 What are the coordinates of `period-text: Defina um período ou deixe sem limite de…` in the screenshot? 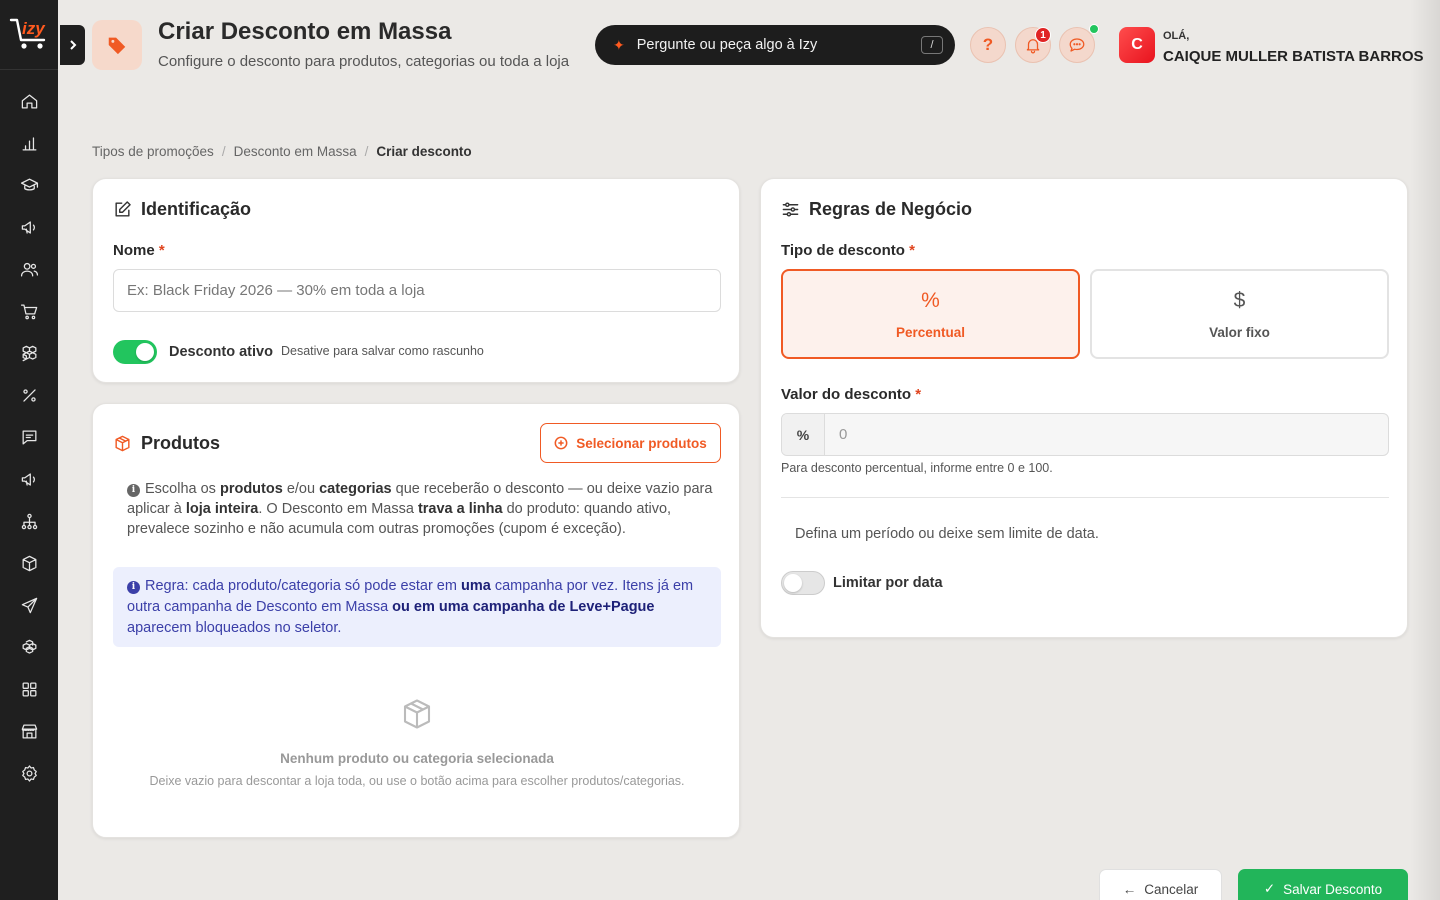 It's located at (947, 534).